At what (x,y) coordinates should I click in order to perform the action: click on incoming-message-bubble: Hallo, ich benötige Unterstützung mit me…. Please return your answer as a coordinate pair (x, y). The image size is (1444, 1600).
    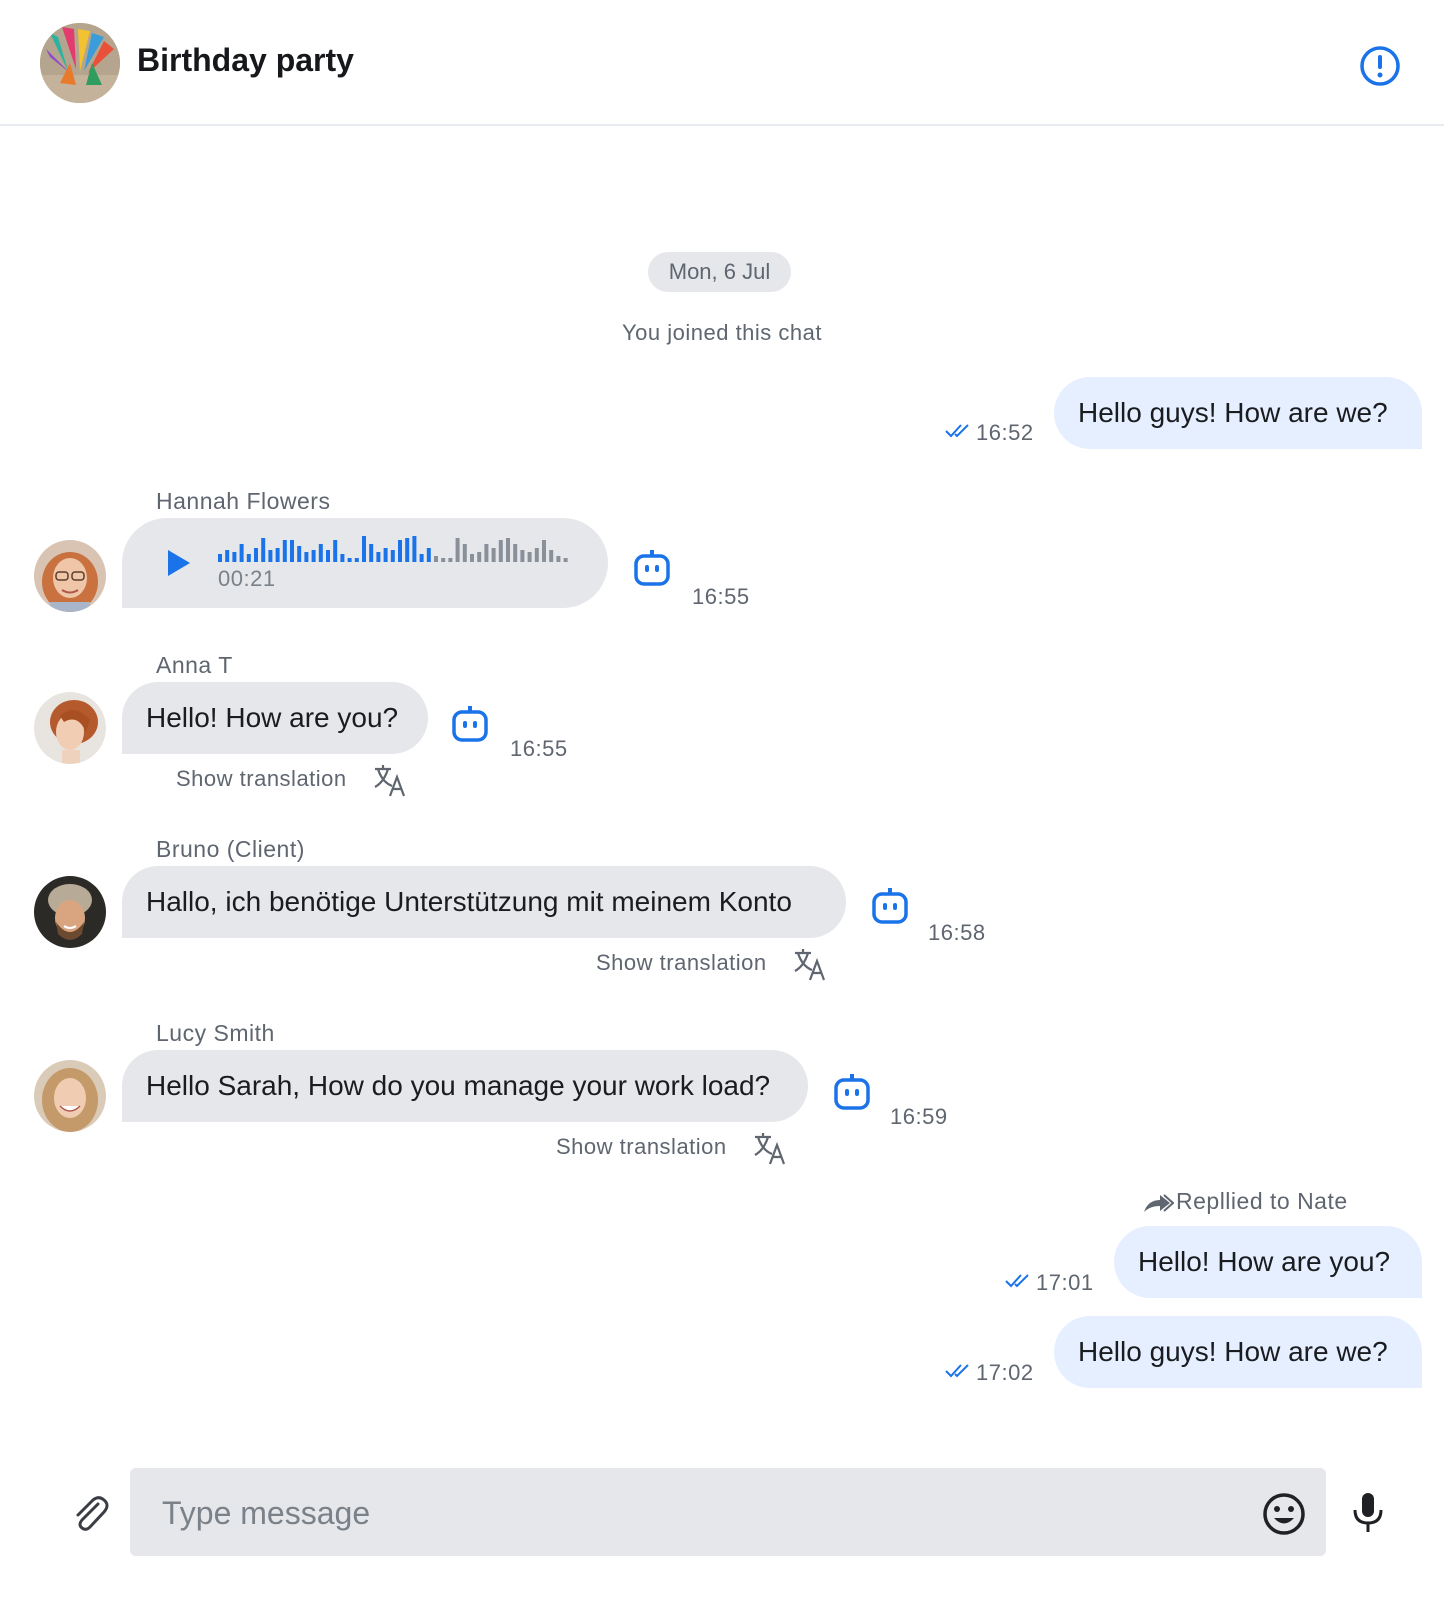
    Looking at the image, I should click on (484, 902).